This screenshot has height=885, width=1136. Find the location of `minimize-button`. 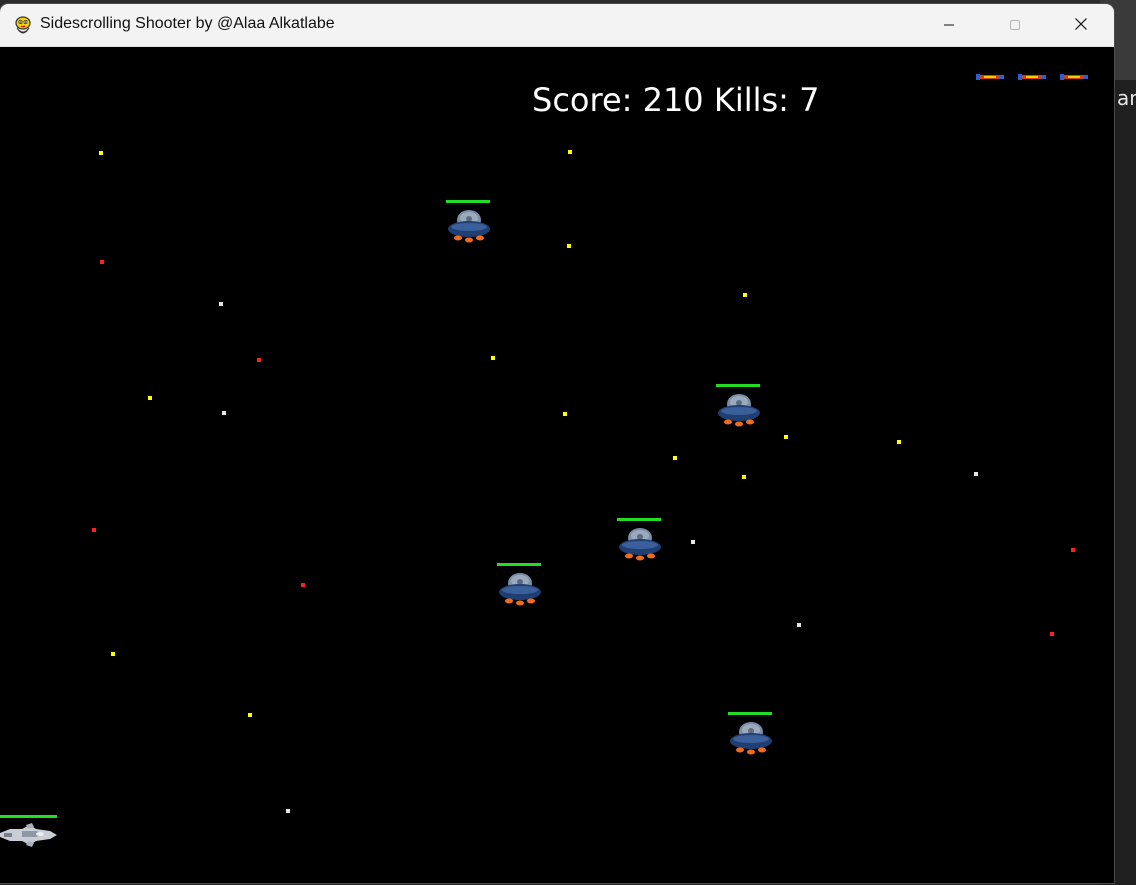

minimize-button is located at coordinates (949, 25).